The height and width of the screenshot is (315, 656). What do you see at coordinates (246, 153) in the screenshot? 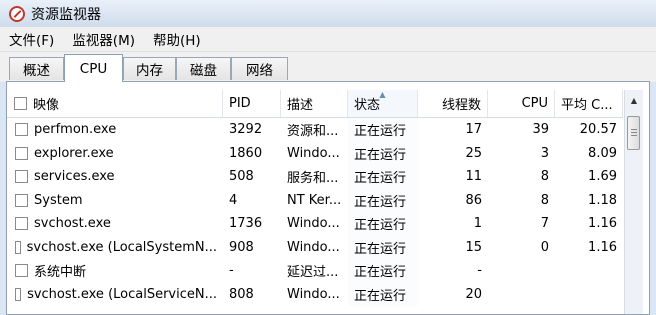
I see `cell-pid: 1860` at bounding box center [246, 153].